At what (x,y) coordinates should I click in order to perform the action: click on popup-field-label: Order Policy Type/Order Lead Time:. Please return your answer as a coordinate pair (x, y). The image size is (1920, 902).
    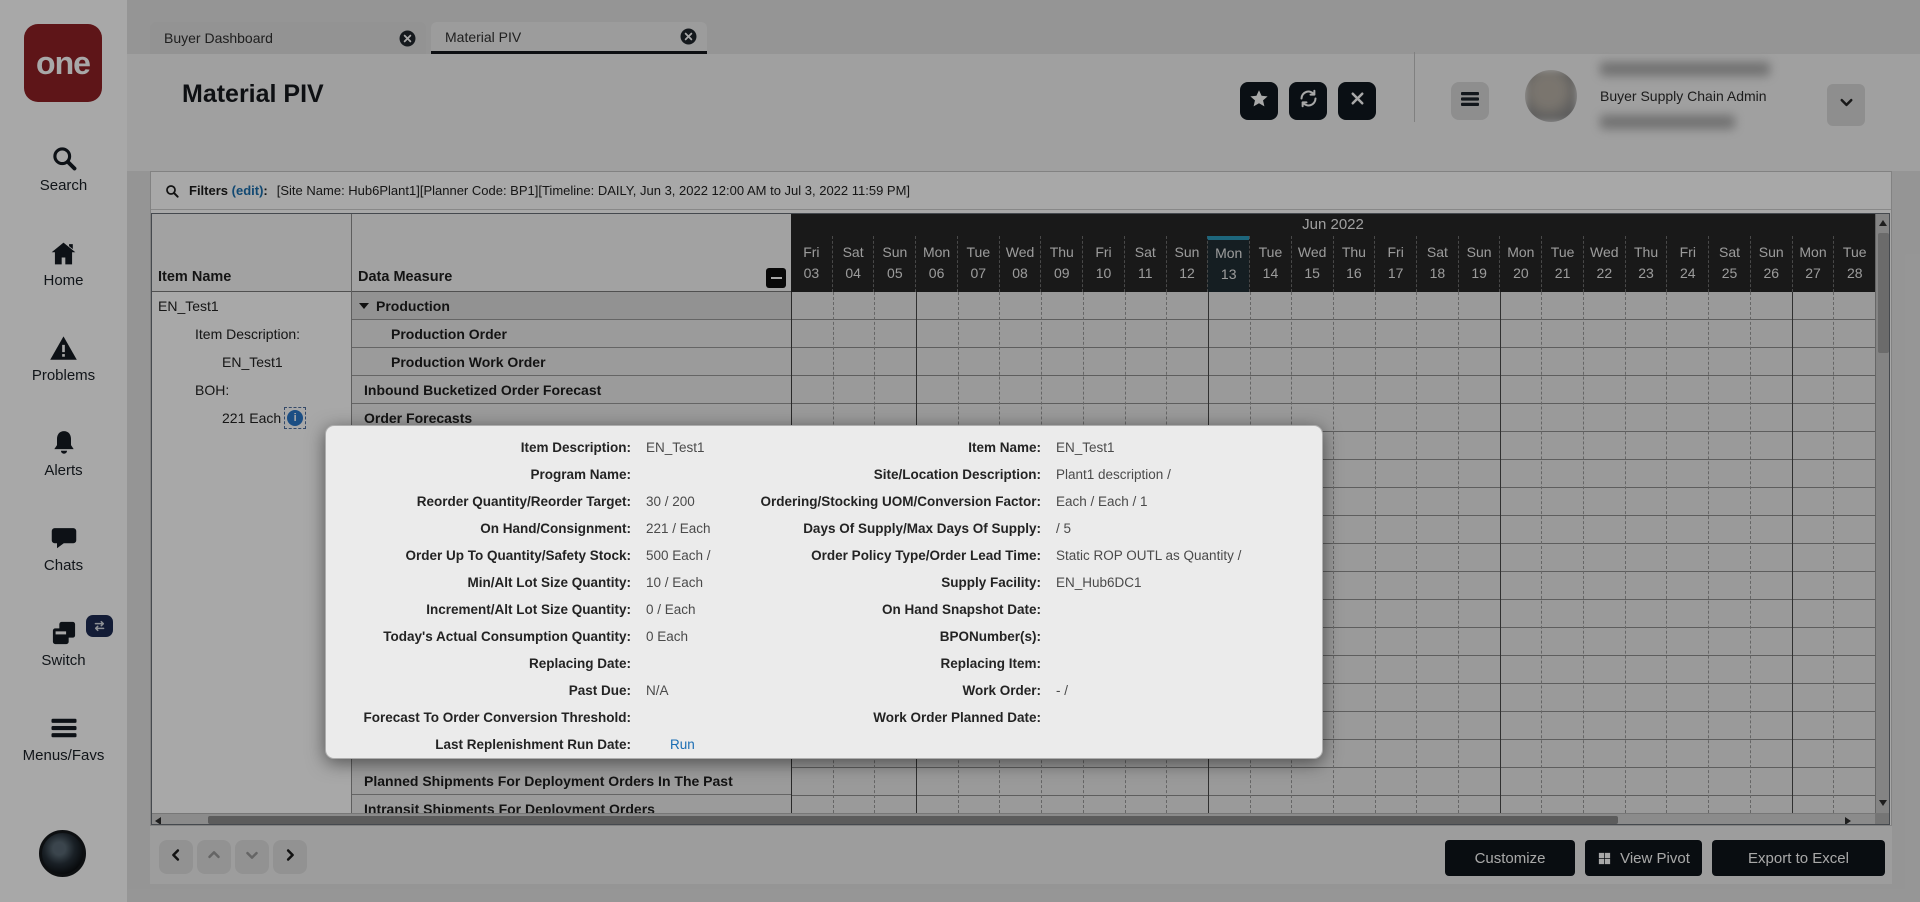
    Looking at the image, I should click on (926, 555).